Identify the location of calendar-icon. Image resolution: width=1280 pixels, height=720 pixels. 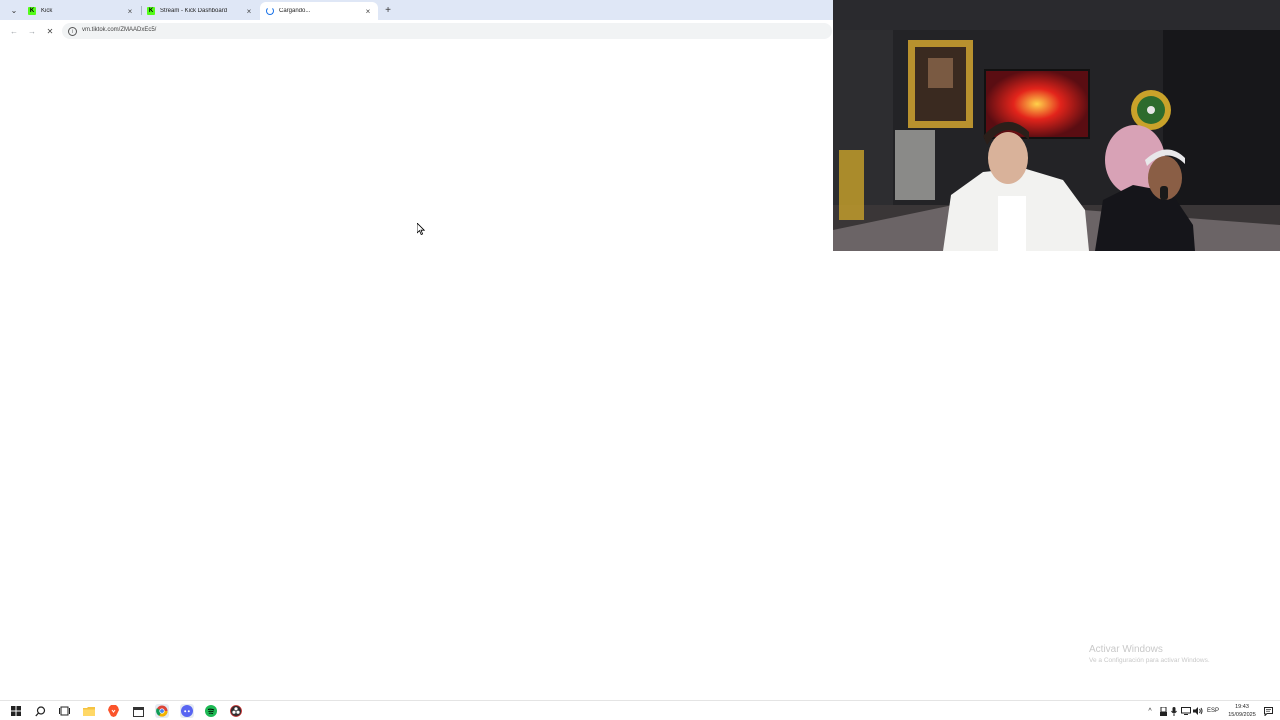
(138, 711).